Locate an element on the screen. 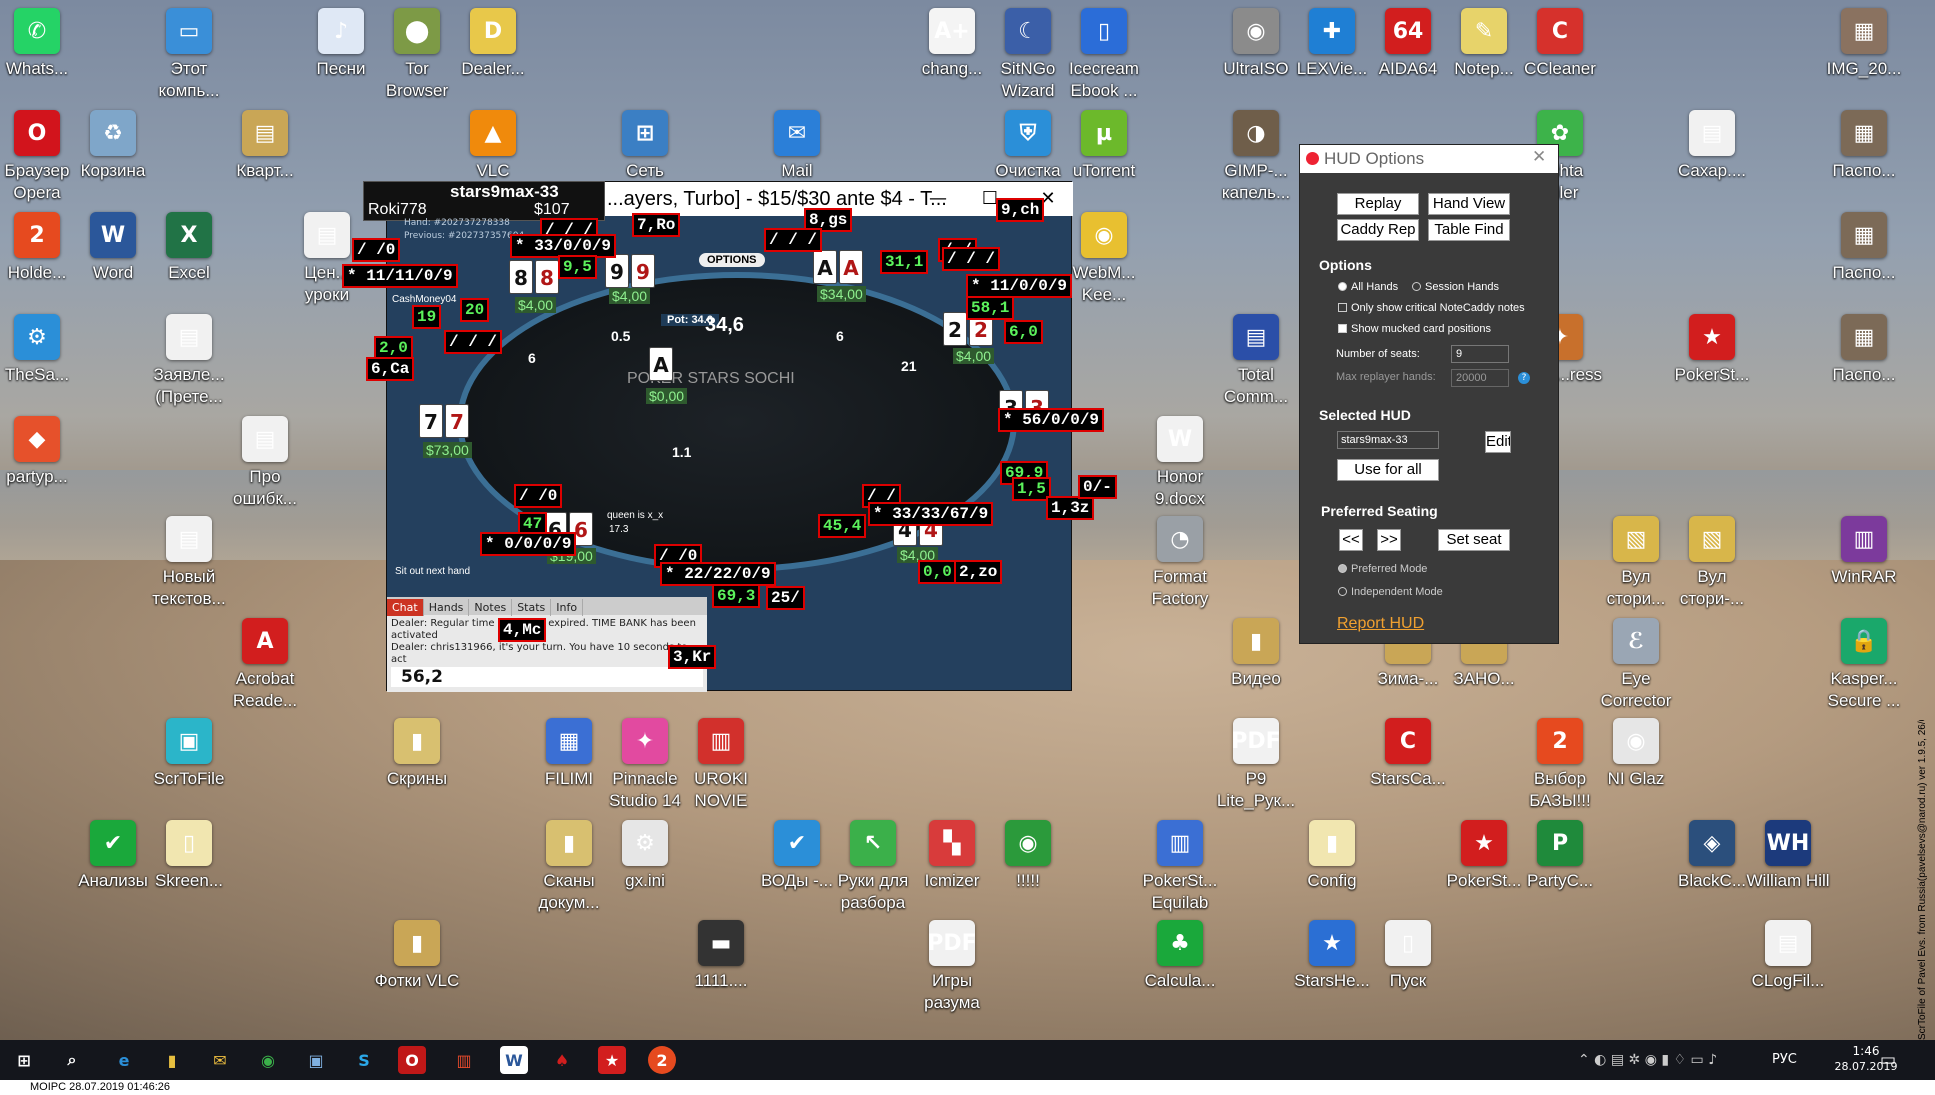  report-hud-link: Report HUD is located at coordinates (1380, 624).